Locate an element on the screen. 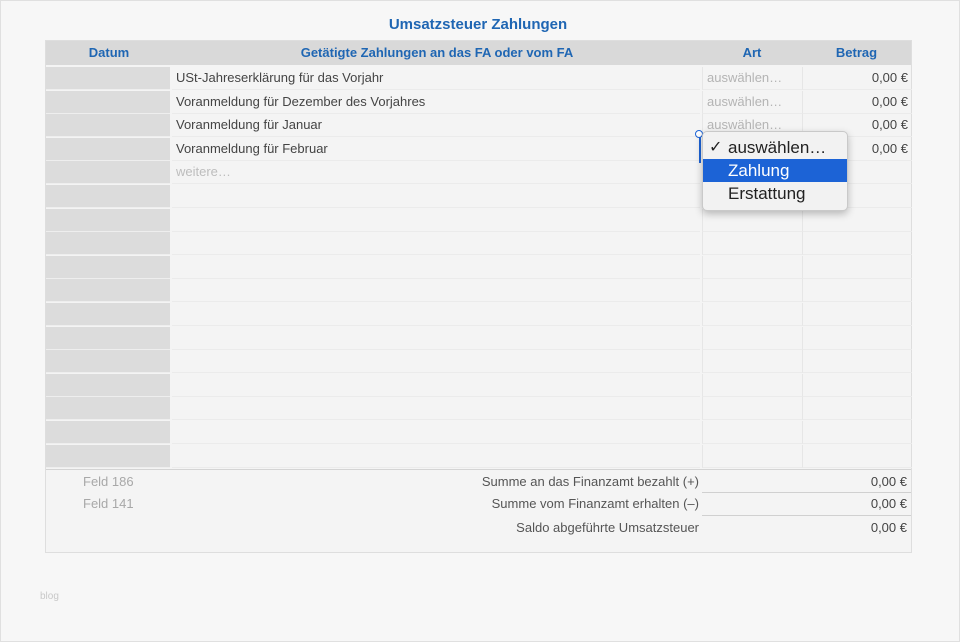 The image size is (960, 642). dropdown-option-erstattung: Erstattung is located at coordinates (775, 193).